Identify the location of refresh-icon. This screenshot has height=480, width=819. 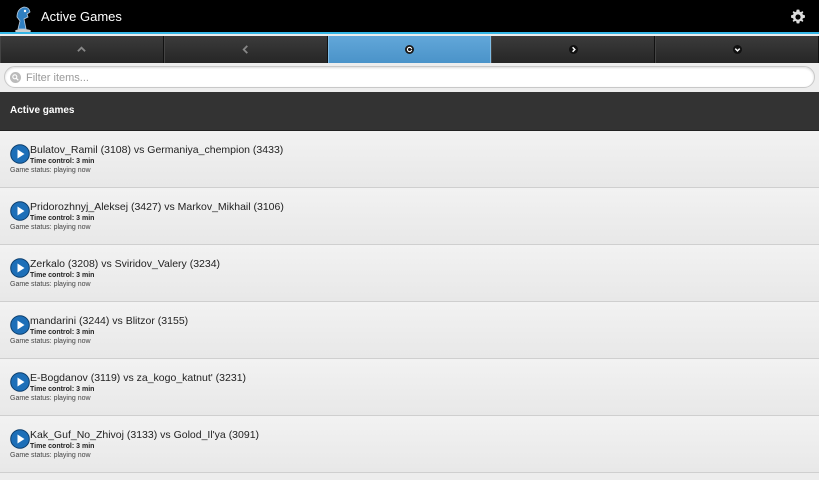
(409, 49).